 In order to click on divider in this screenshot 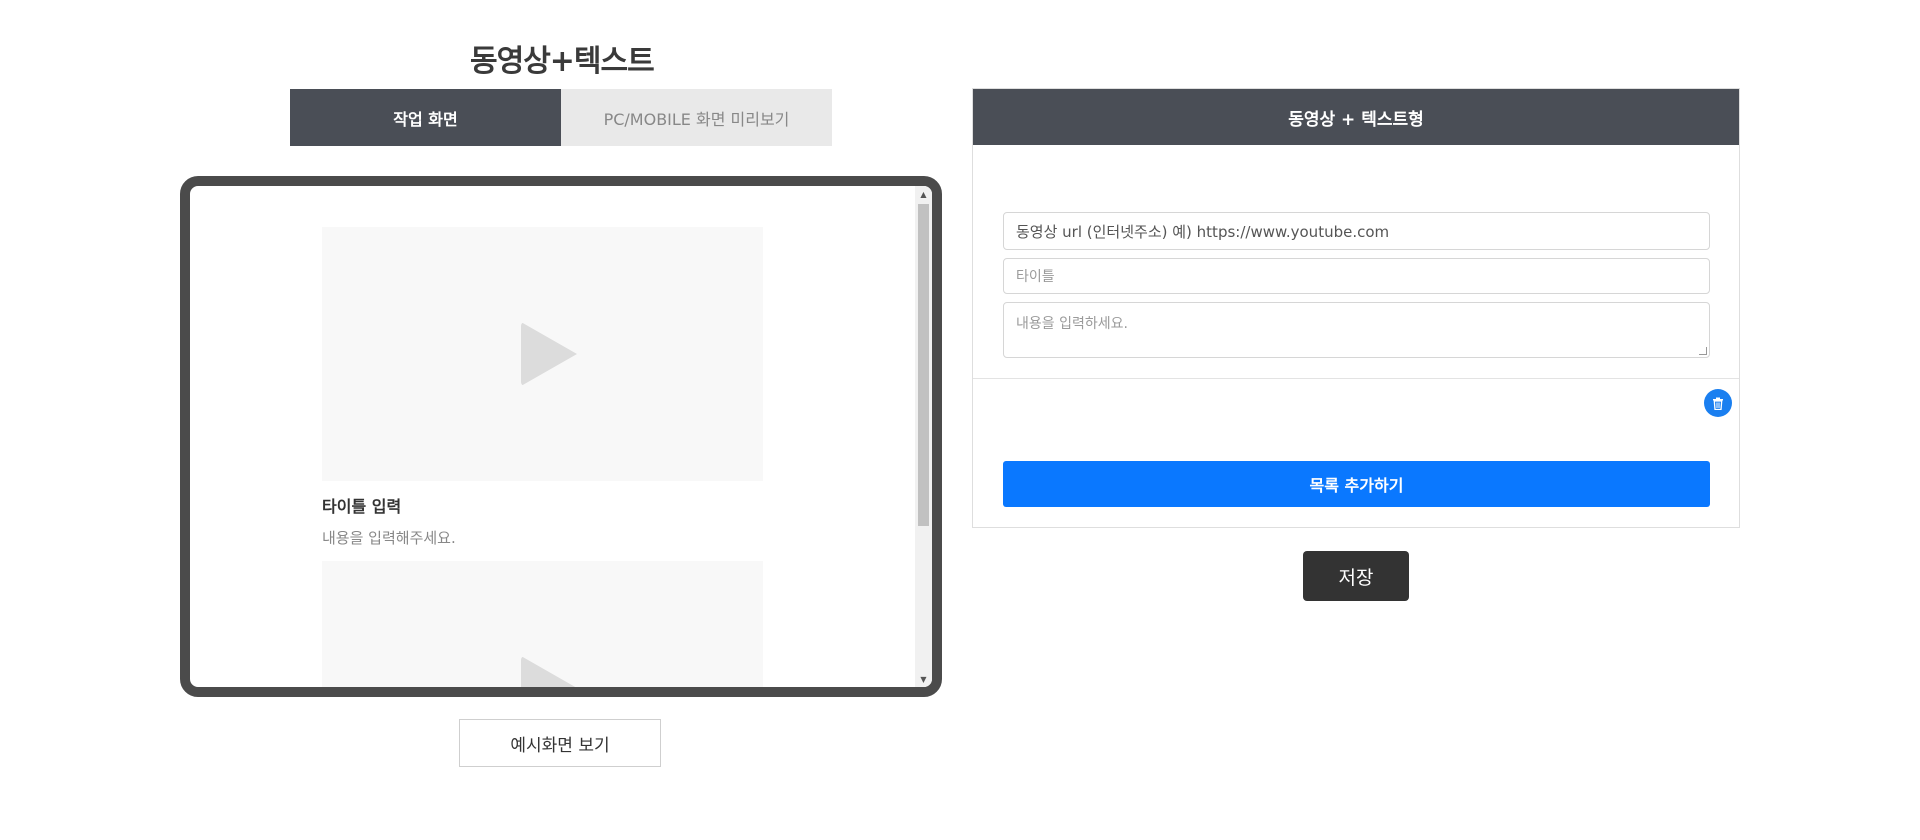, I will do `click(1356, 378)`.